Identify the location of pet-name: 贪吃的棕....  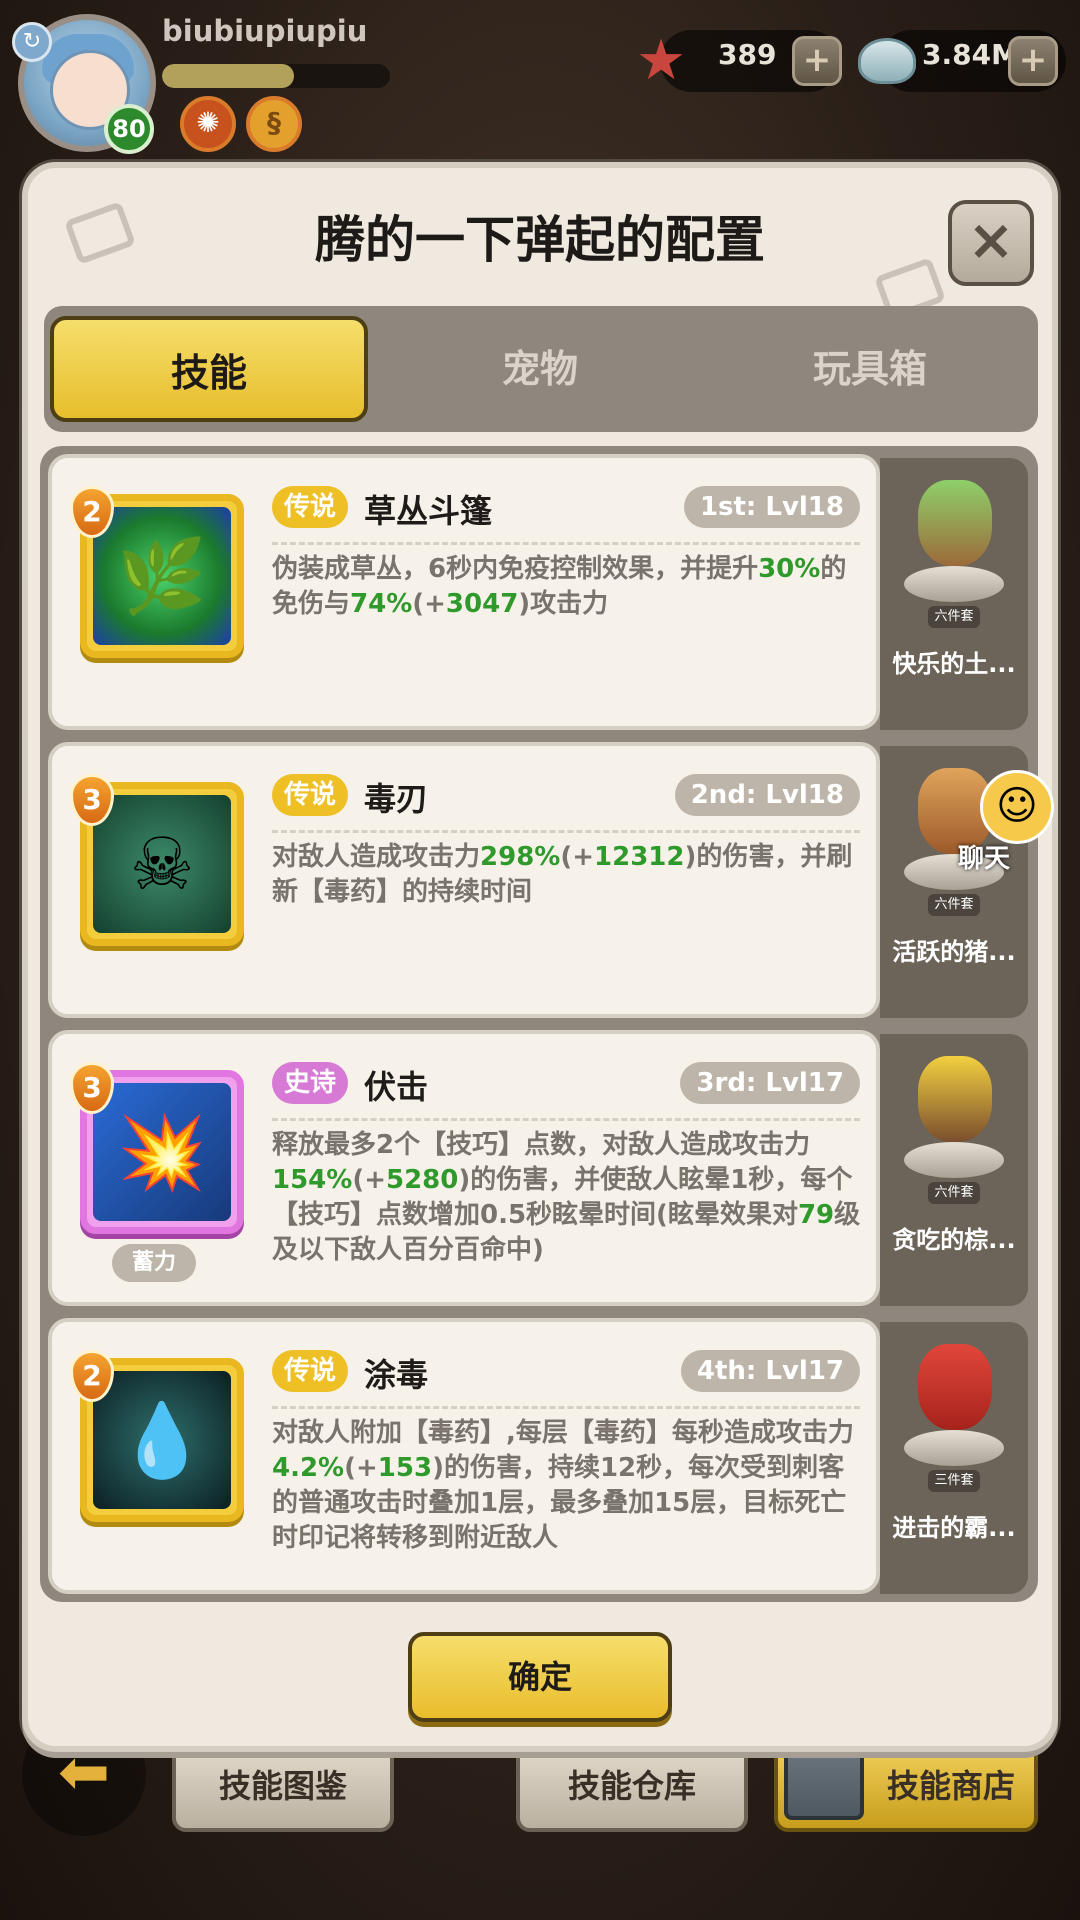
(954, 1240).